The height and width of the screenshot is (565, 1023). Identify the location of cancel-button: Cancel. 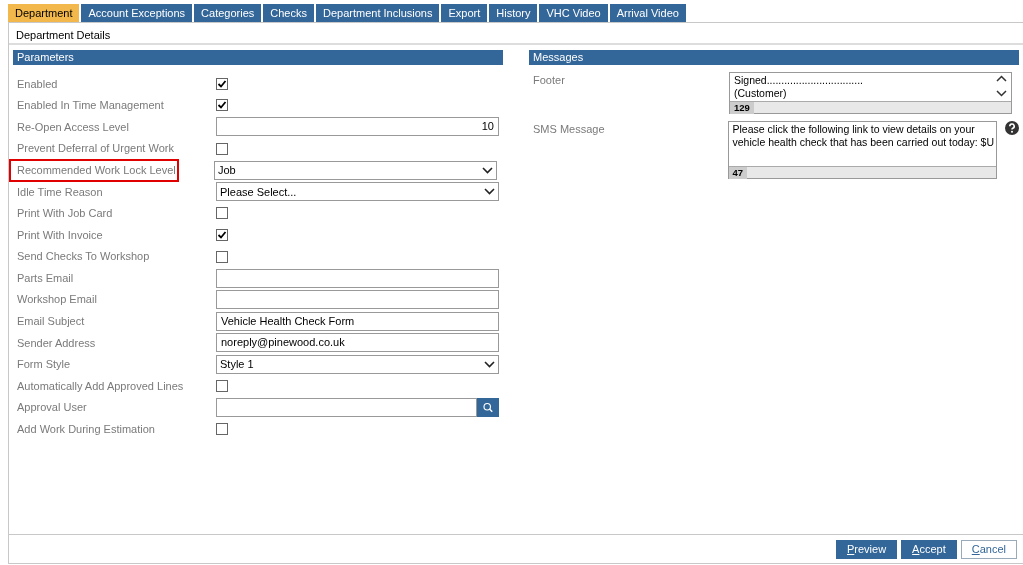
(988, 549).